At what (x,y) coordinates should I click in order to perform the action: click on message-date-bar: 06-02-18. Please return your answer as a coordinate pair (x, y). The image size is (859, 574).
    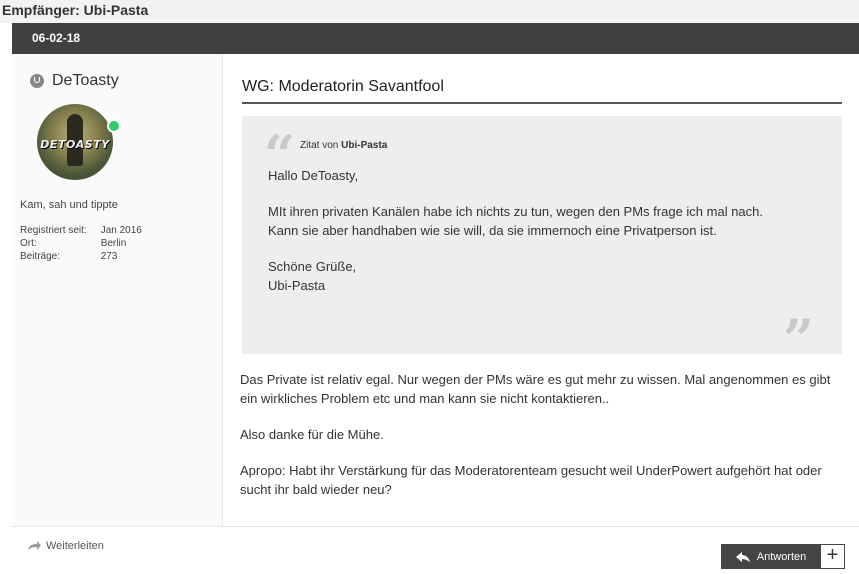
    Looking at the image, I should click on (435, 38).